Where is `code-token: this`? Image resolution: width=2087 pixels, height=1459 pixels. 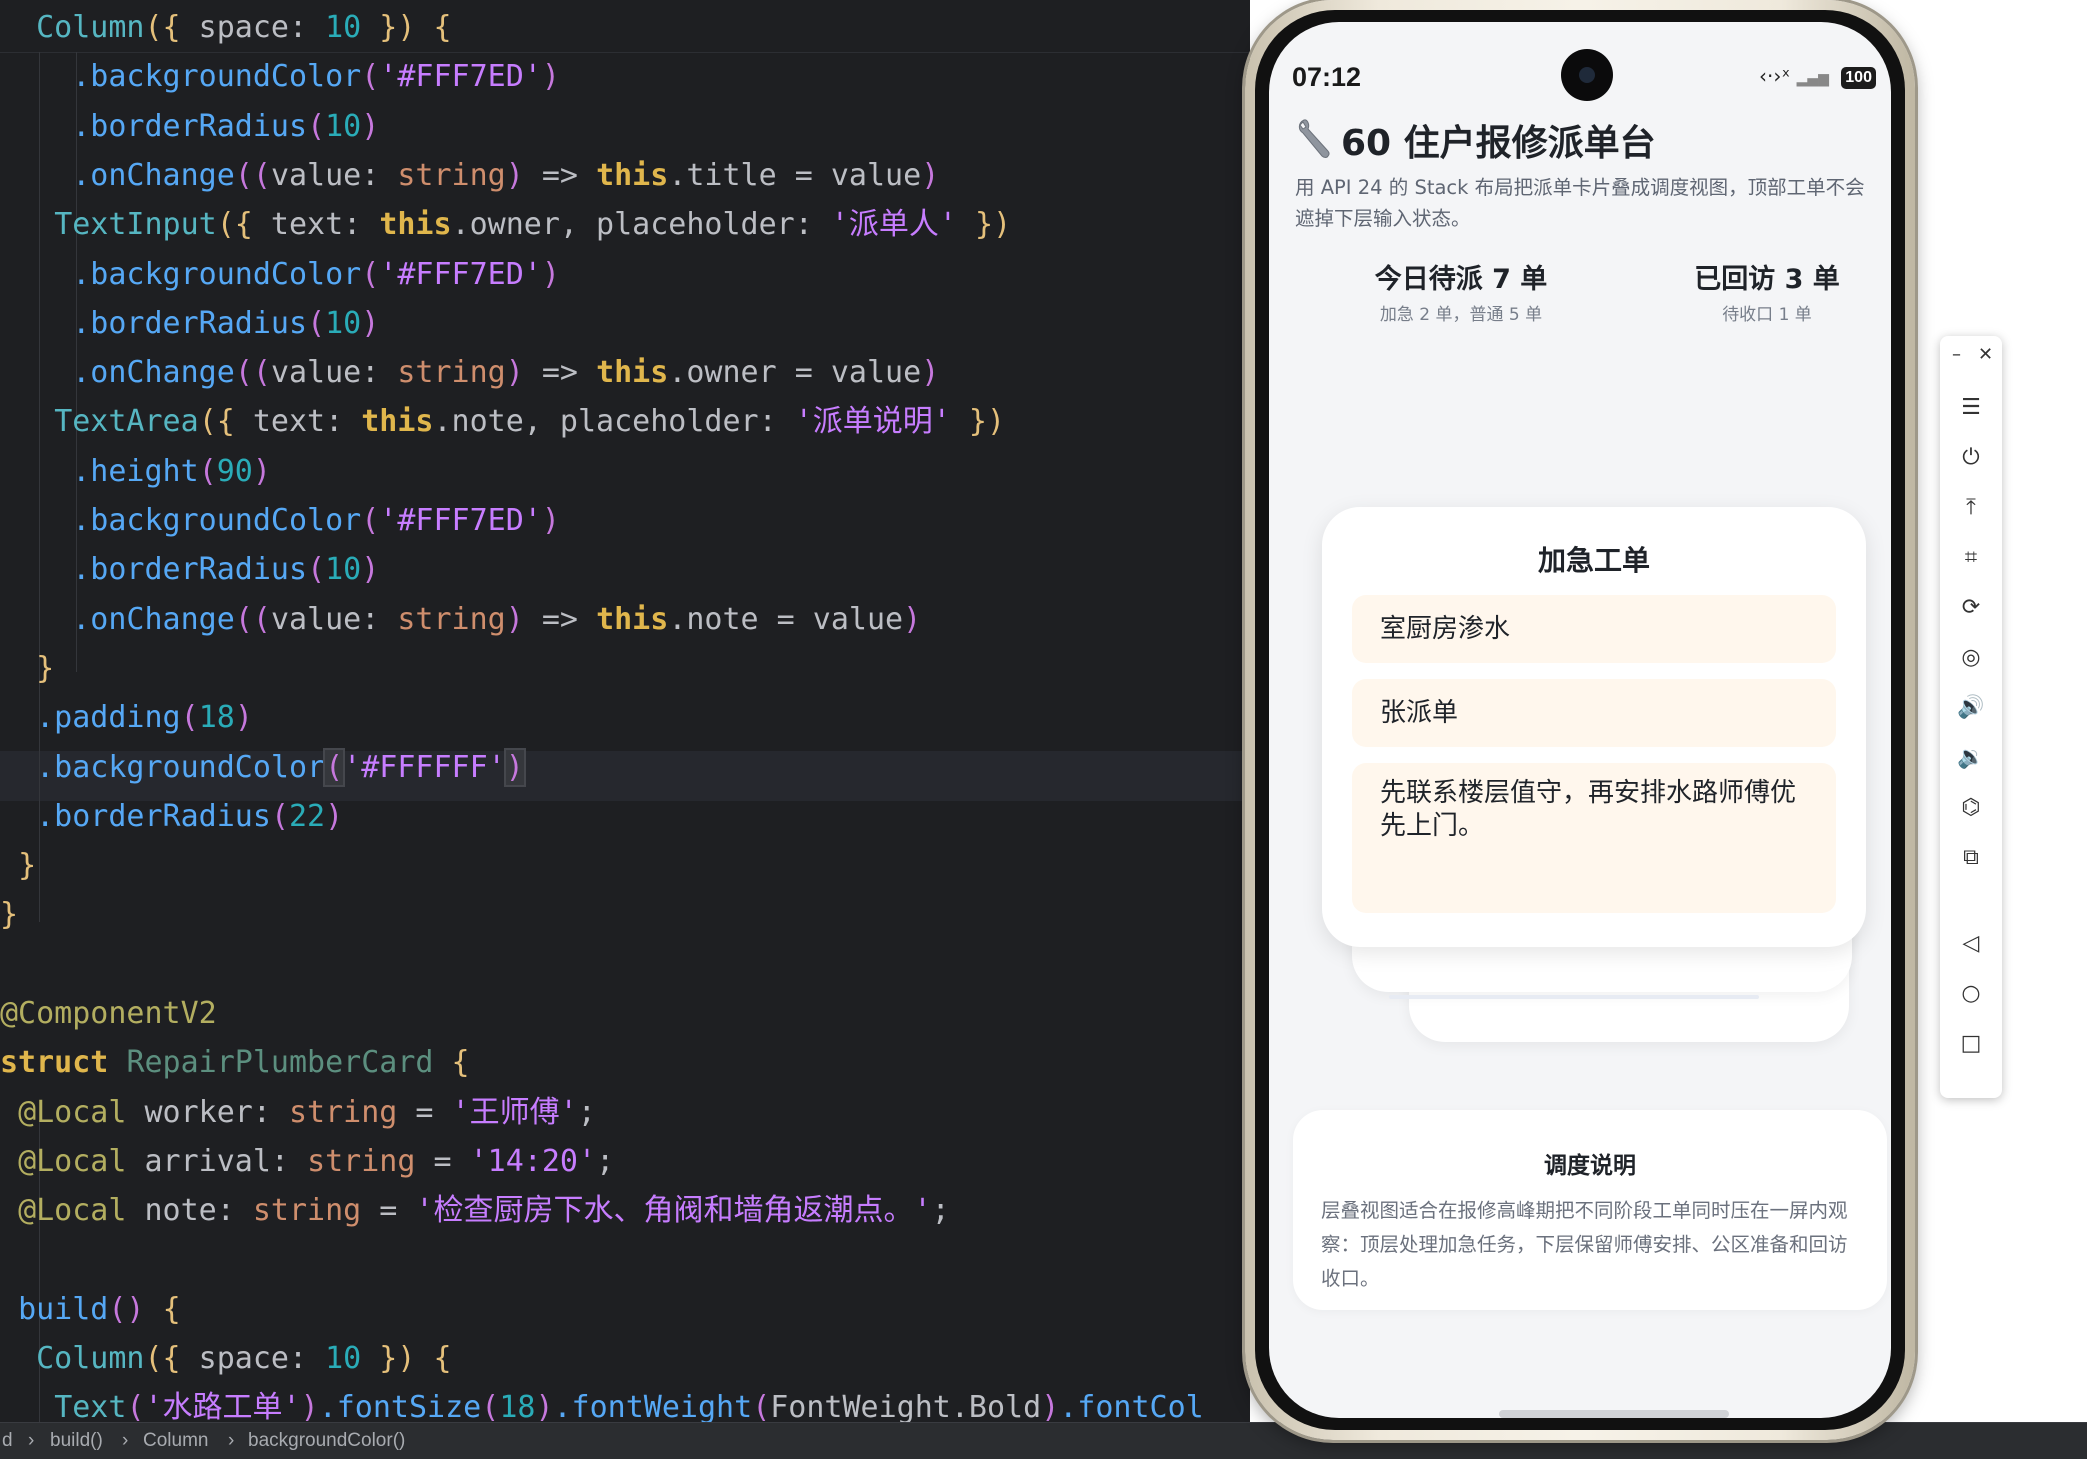
code-token: this is located at coordinates (632, 619).